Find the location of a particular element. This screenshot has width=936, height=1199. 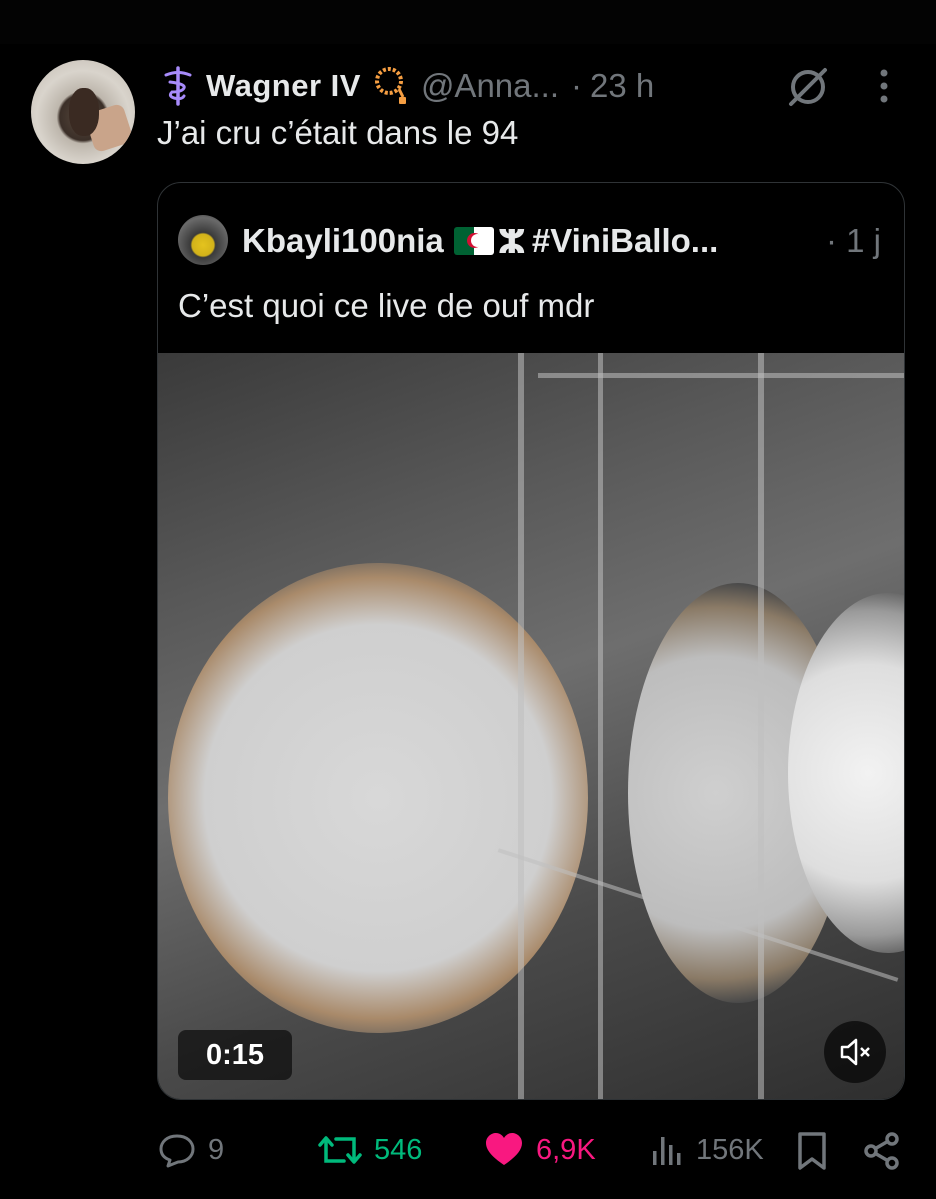

mute-icon is located at coordinates (855, 1052).